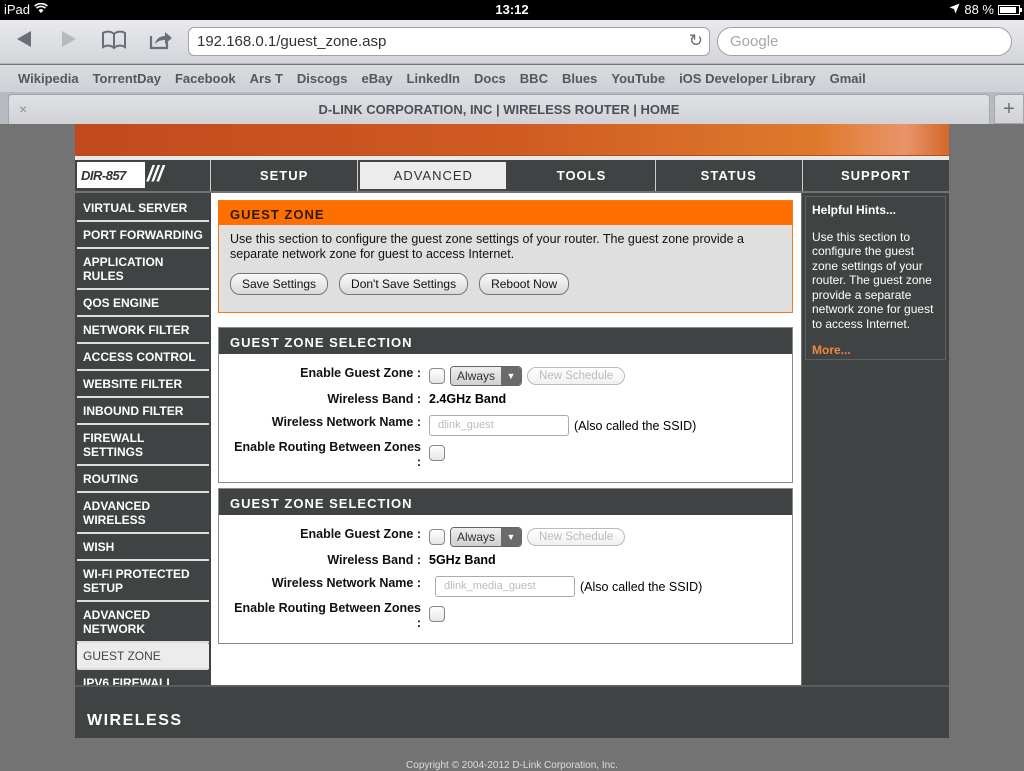 The width and height of the screenshot is (1024, 771). Describe the element at coordinates (322, 78) in the screenshot. I see `bookmark-item: Discogs` at that location.